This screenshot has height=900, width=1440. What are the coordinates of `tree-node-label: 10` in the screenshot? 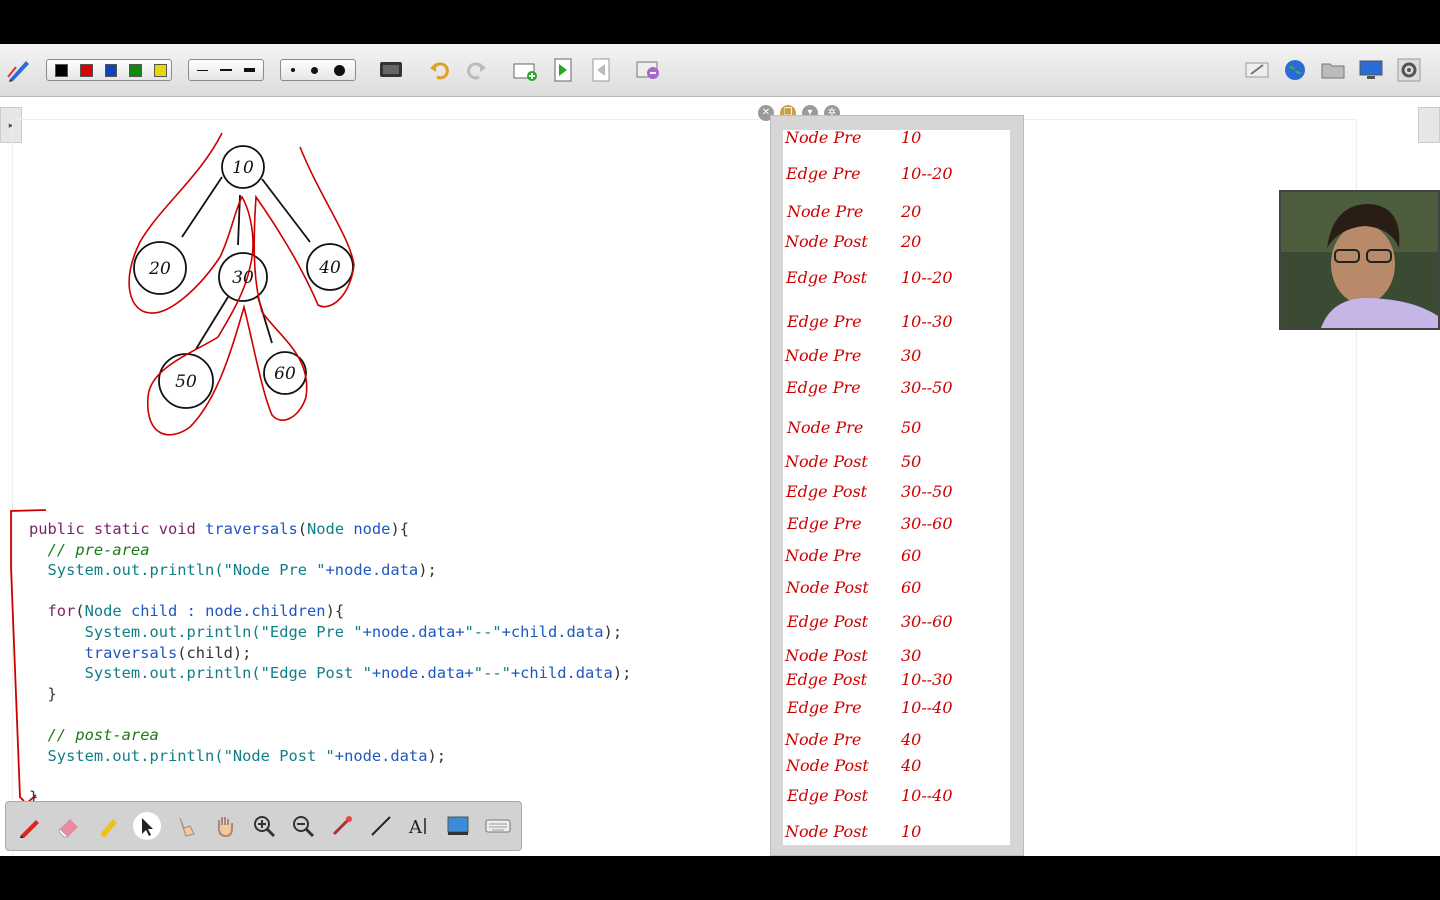 It's located at (243, 168).